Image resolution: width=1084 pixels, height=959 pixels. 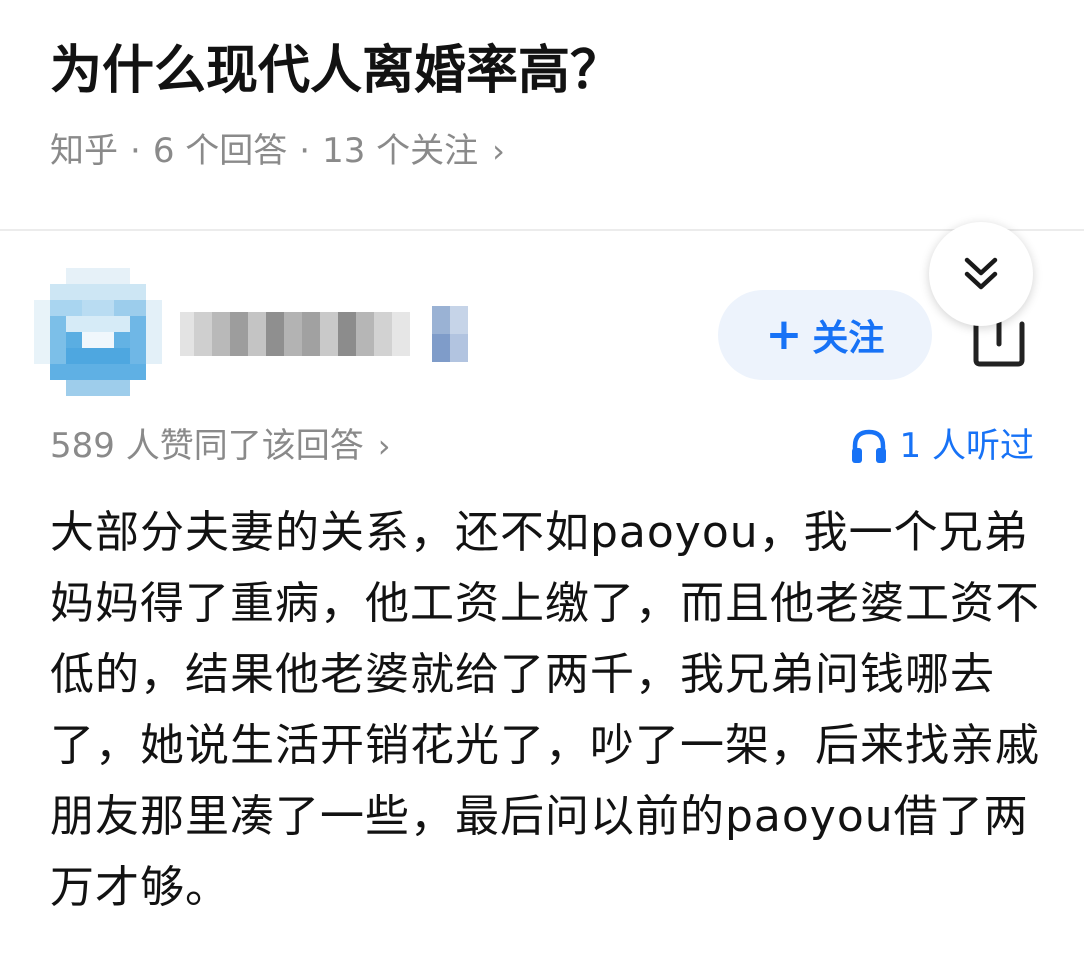 What do you see at coordinates (542, 230) in the screenshot?
I see `divider` at bounding box center [542, 230].